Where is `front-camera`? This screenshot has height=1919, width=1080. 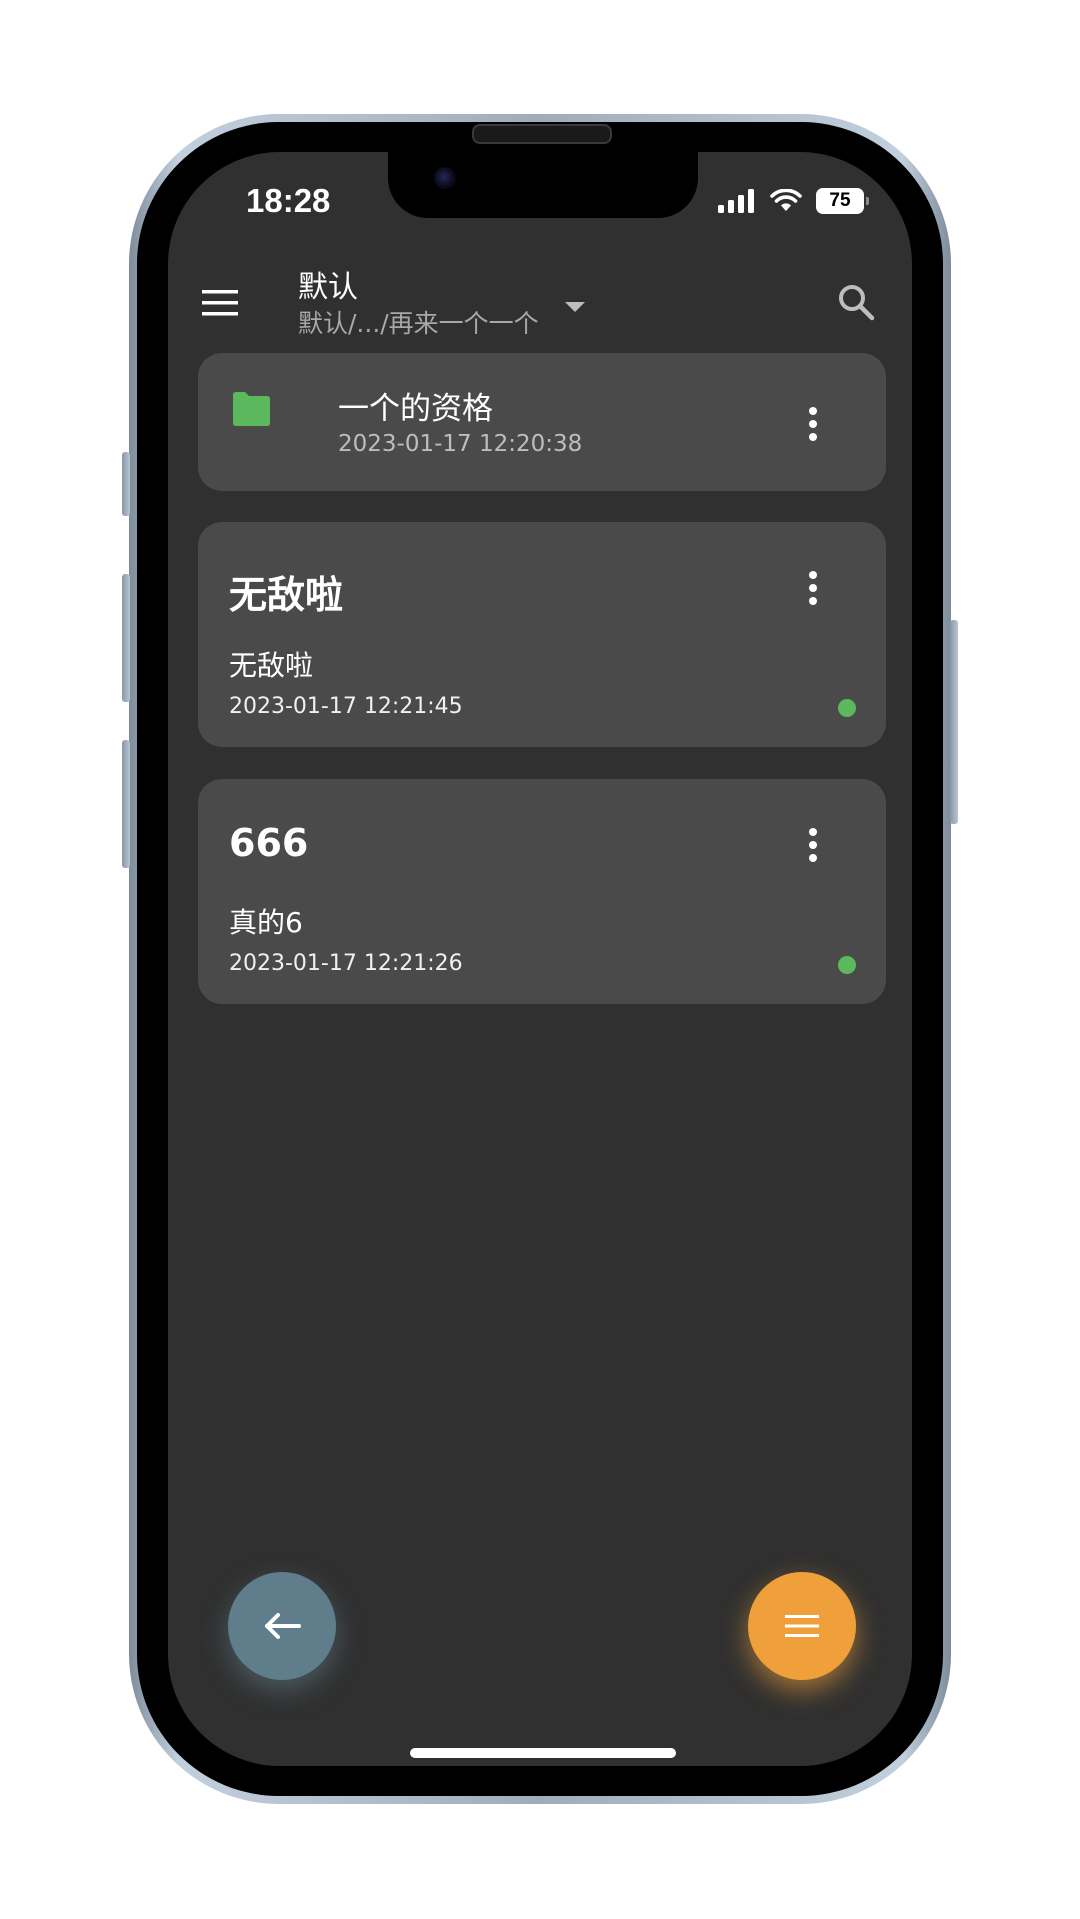
front-camera is located at coordinates (445, 178).